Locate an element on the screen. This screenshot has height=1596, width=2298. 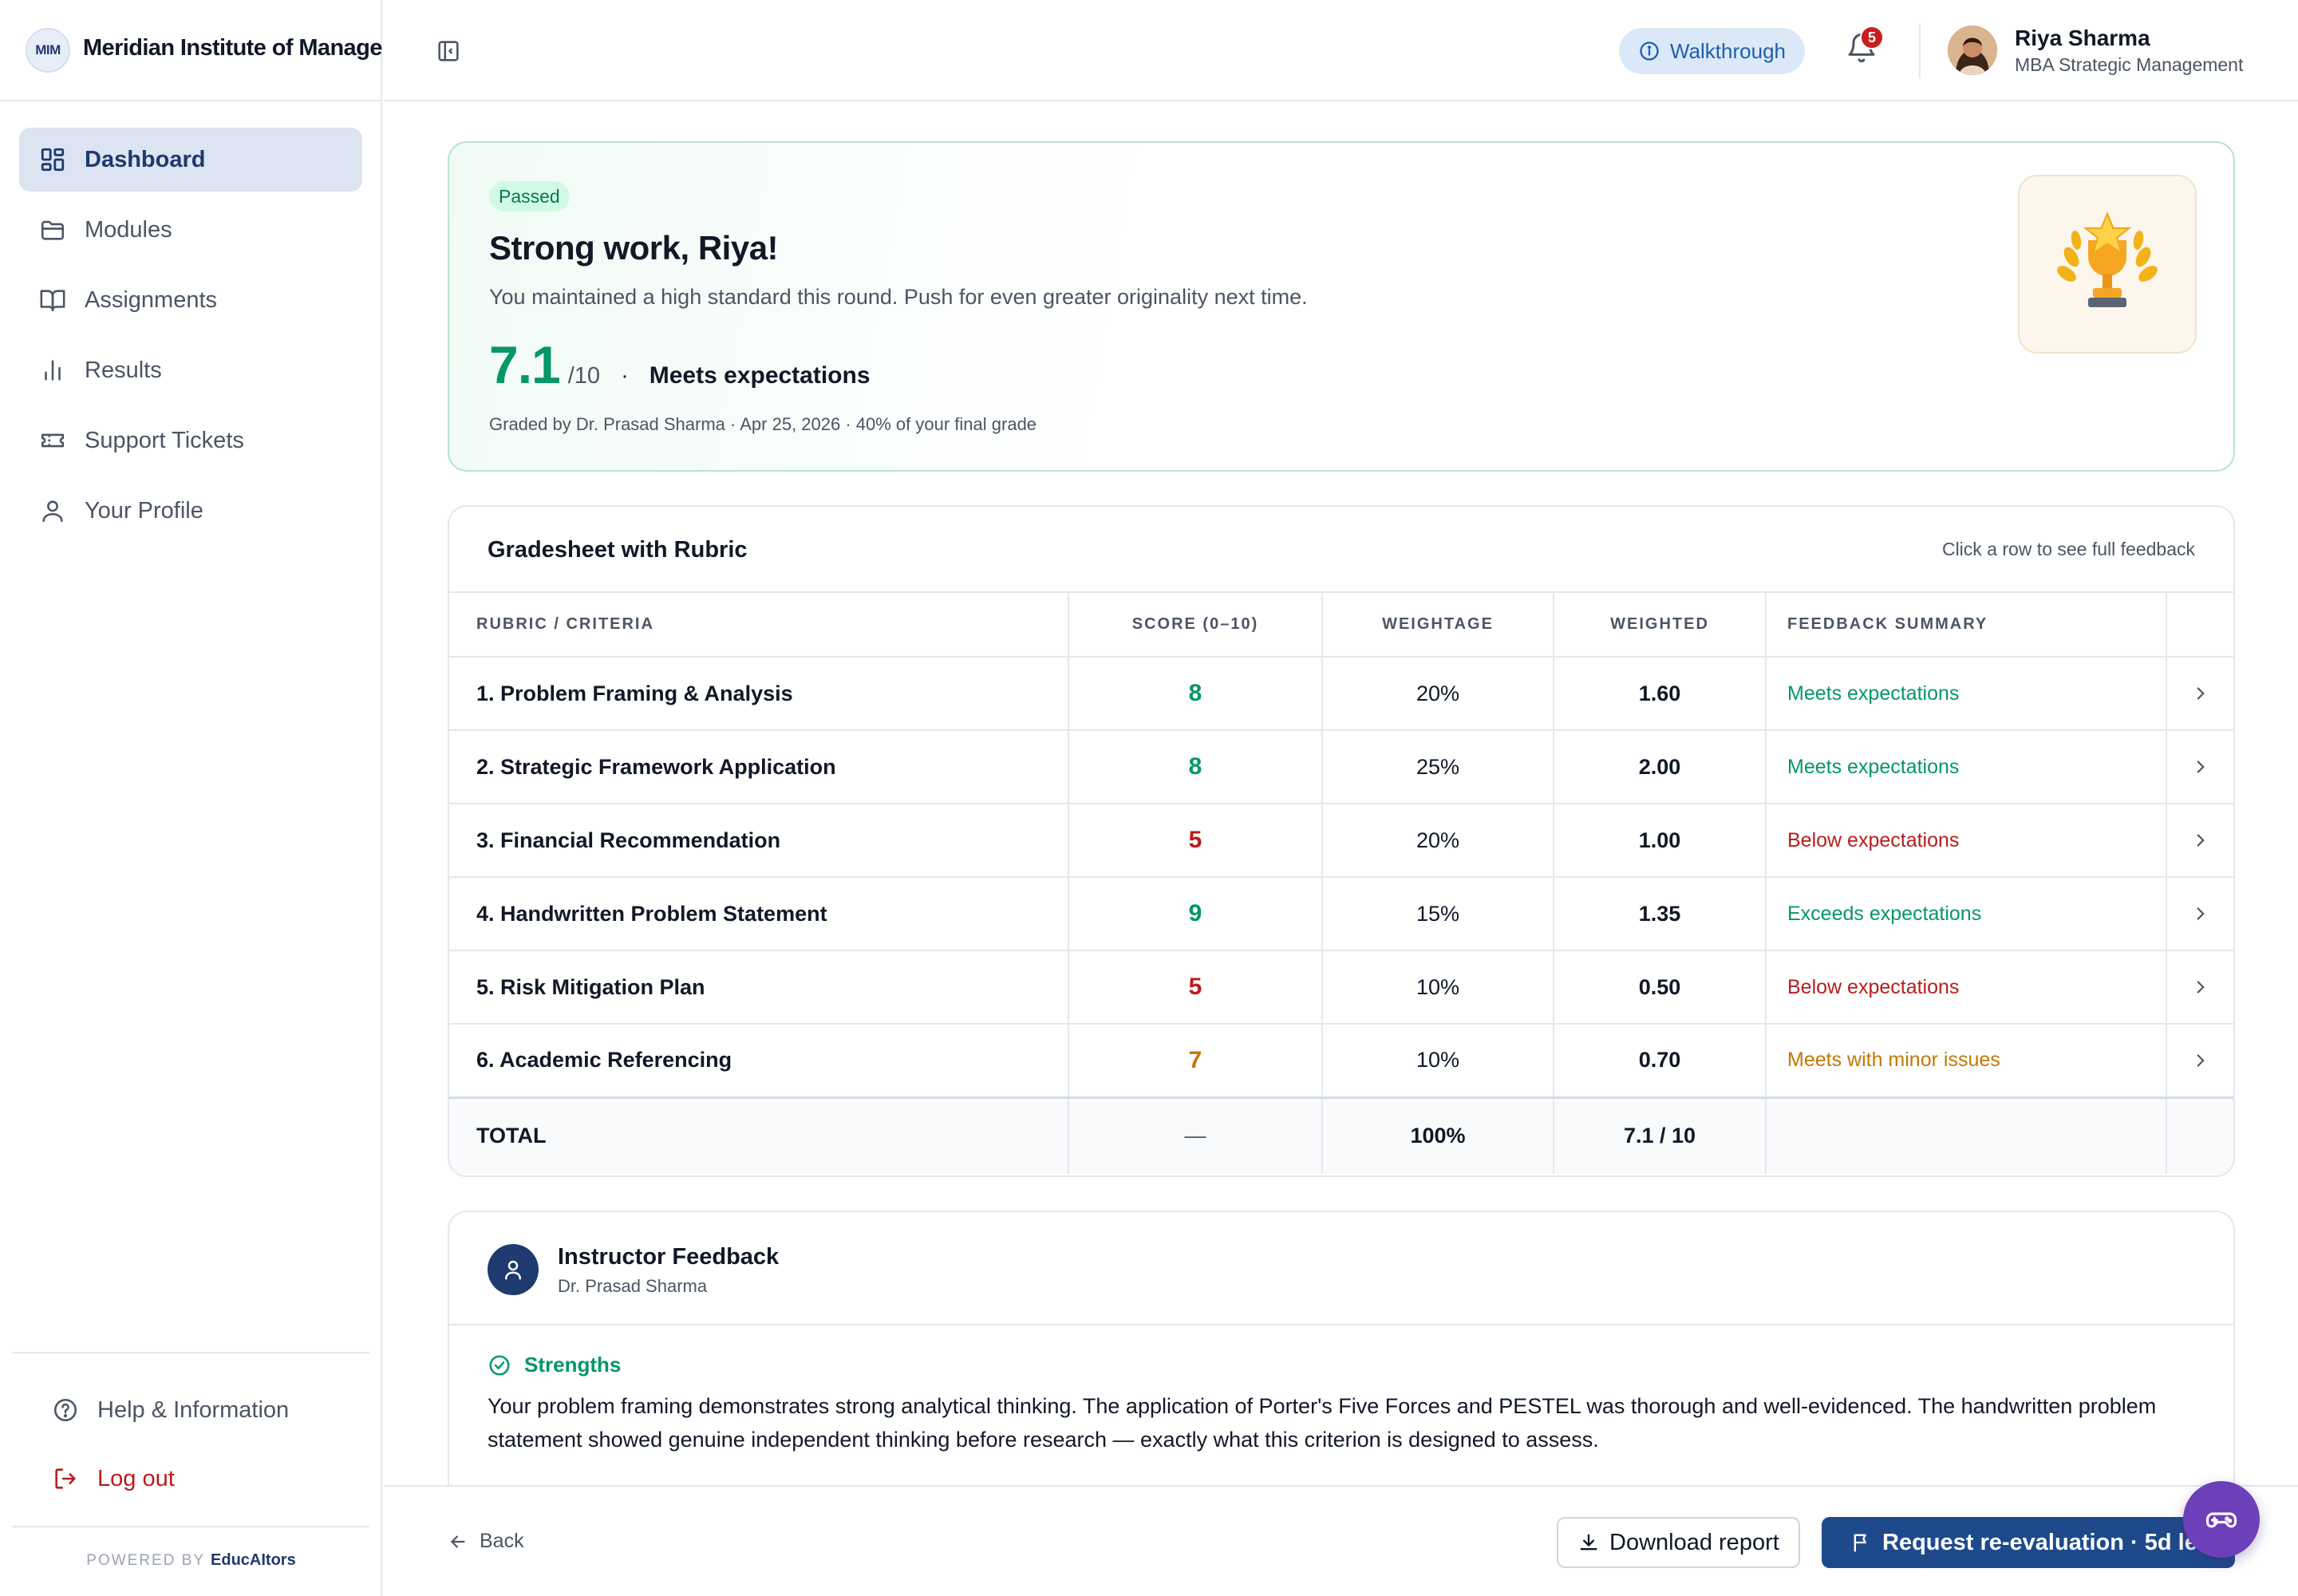
trophy-icon is located at coordinates (2108, 264).